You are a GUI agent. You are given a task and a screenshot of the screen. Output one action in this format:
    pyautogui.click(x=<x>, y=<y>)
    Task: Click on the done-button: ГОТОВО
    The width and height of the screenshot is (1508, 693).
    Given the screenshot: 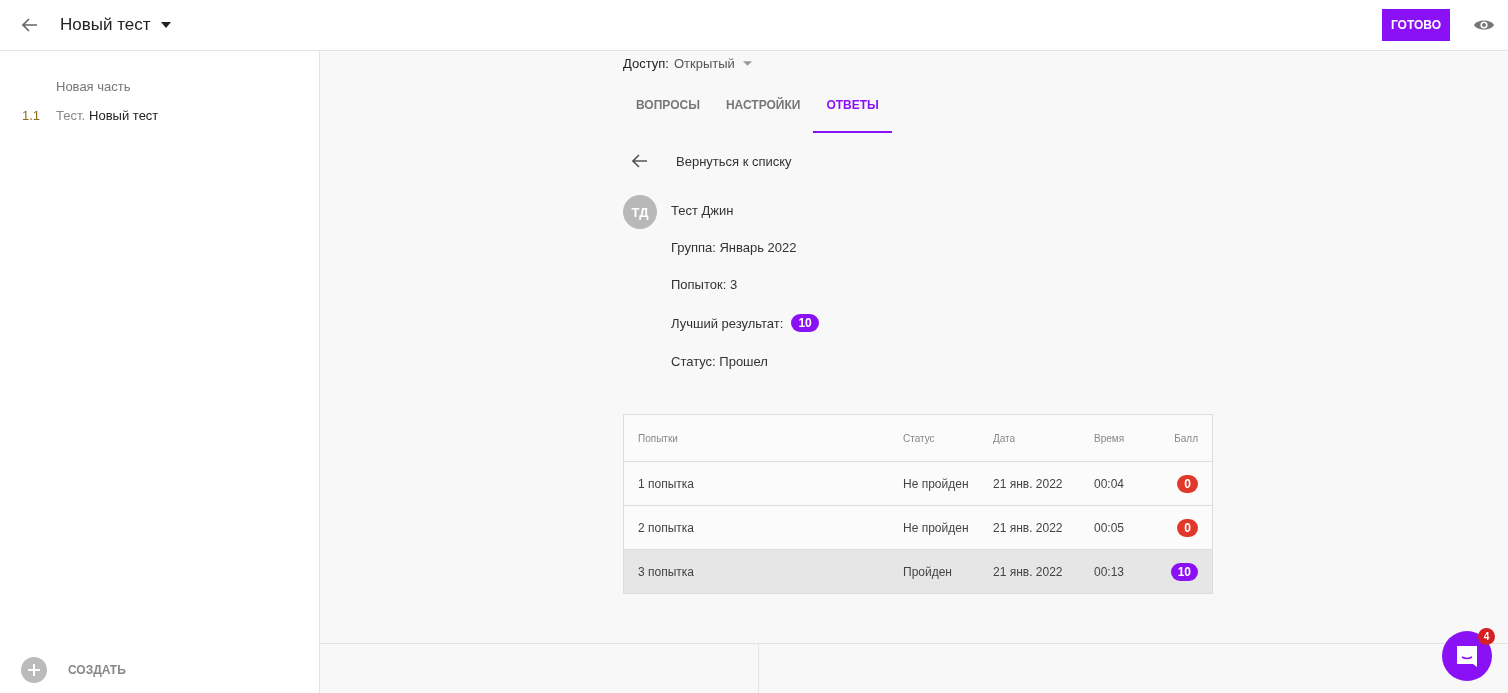 What is the action you would take?
    pyautogui.click(x=1415, y=25)
    